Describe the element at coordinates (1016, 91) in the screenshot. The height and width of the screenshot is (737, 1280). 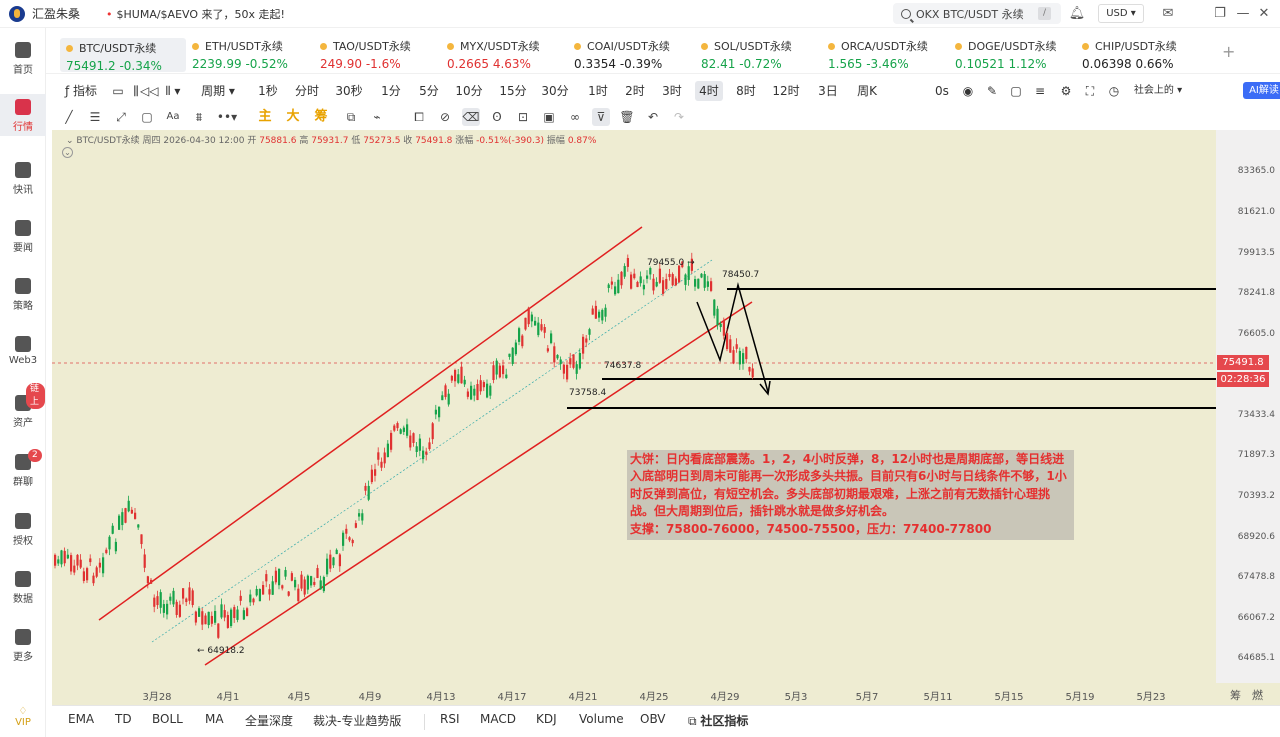
I see `comment-icon: ▢` at that location.